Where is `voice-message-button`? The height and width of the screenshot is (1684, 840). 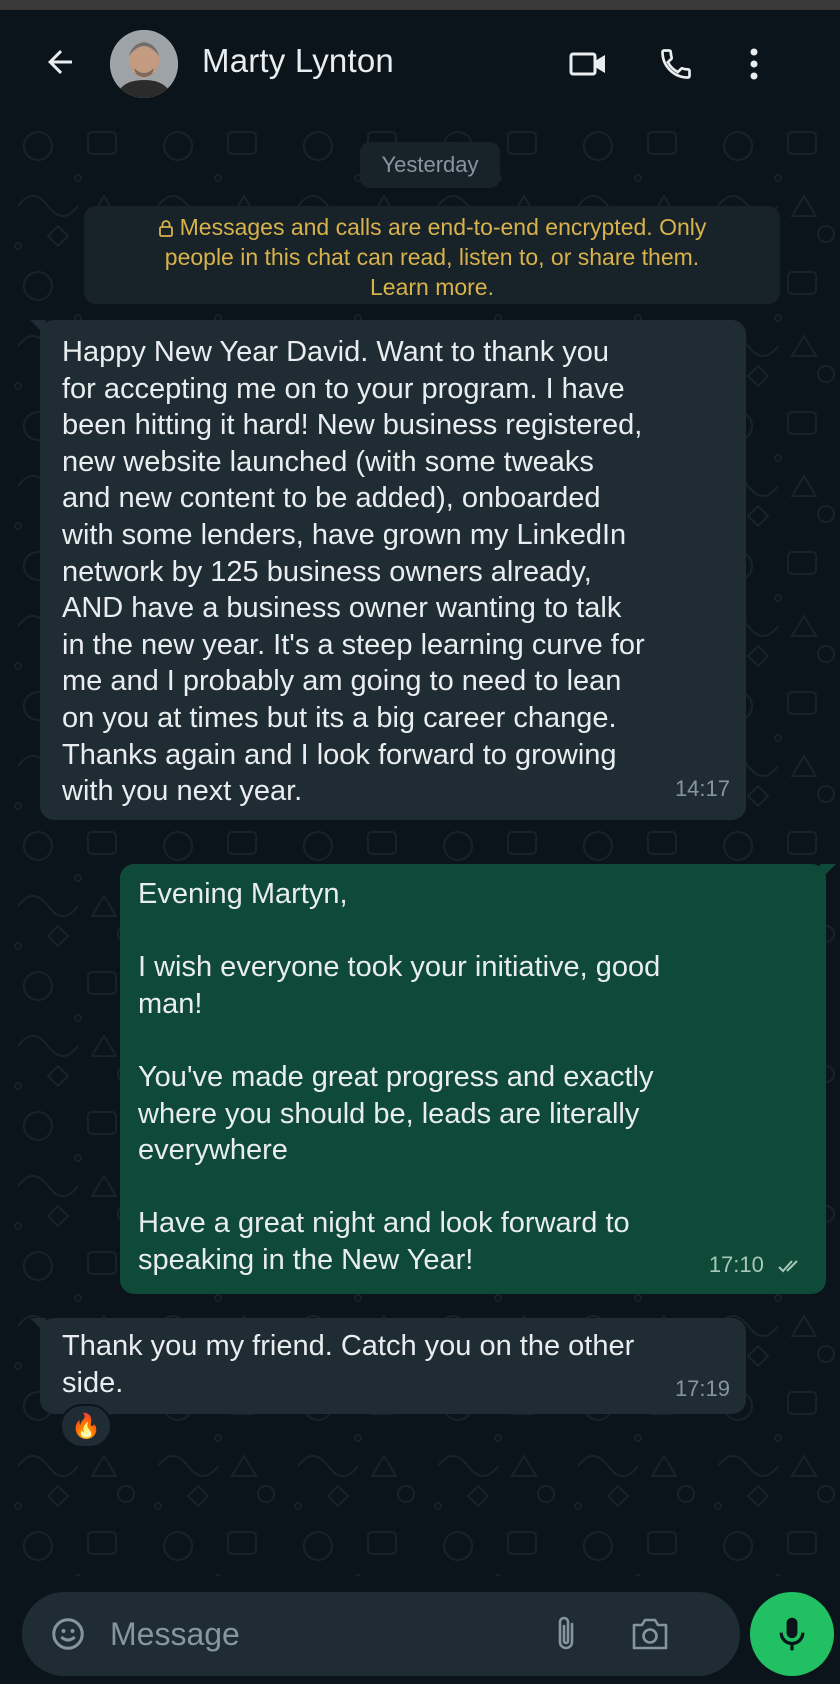 voice-message-button is located at coordinates (792, 1634).